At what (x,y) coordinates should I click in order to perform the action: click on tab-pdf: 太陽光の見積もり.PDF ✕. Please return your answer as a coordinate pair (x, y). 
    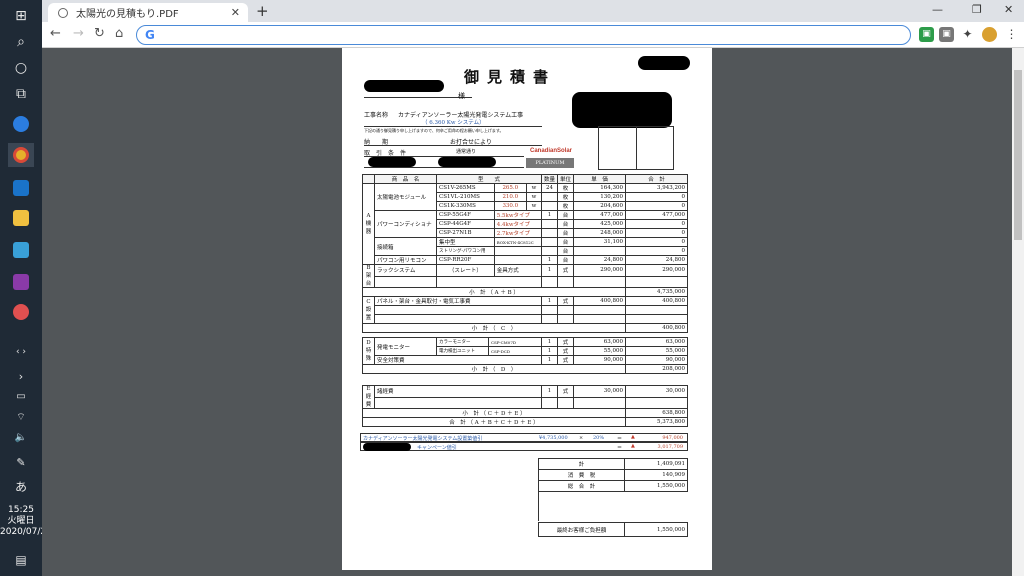
    Looking at the image, I should click on (148, 12).